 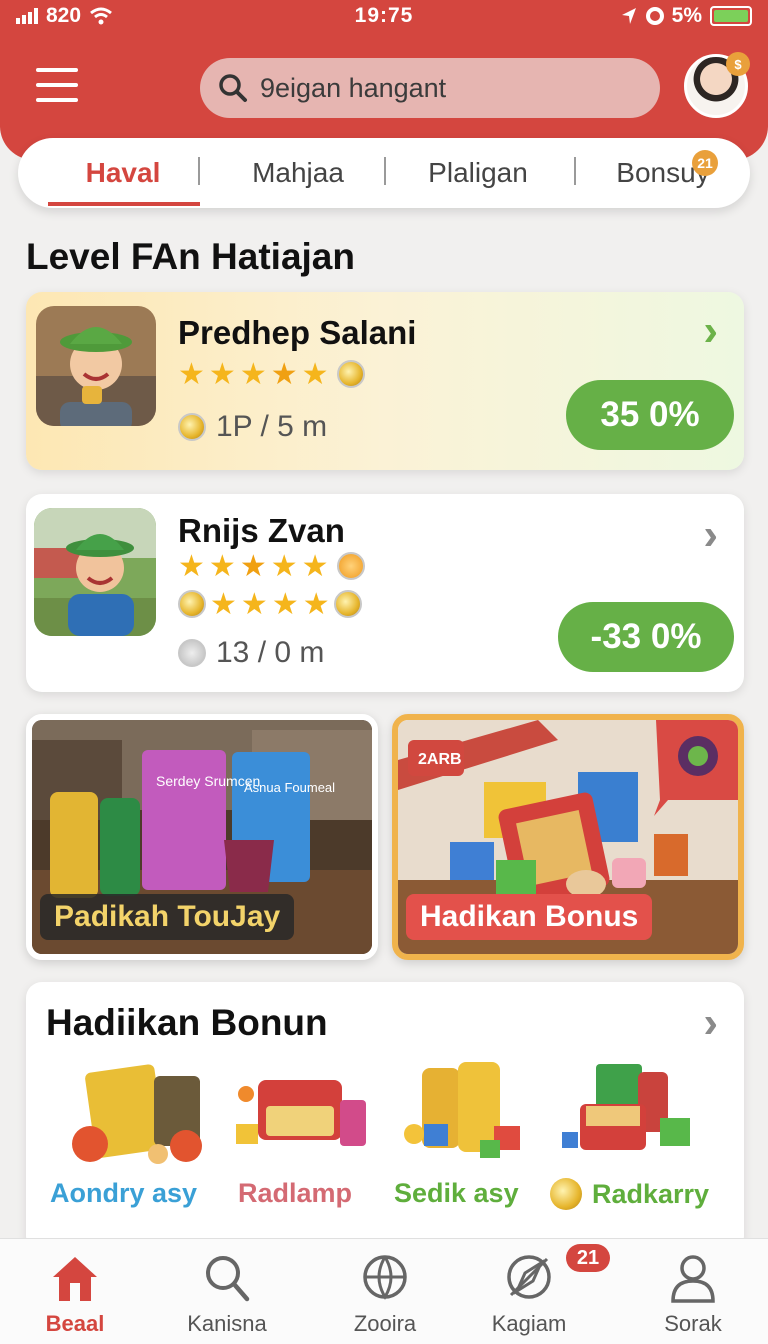 What do you see at coordinates (462, 1110) in the screenshot?
I see `drink-cans-icon` at bounding box center [462, 1110].